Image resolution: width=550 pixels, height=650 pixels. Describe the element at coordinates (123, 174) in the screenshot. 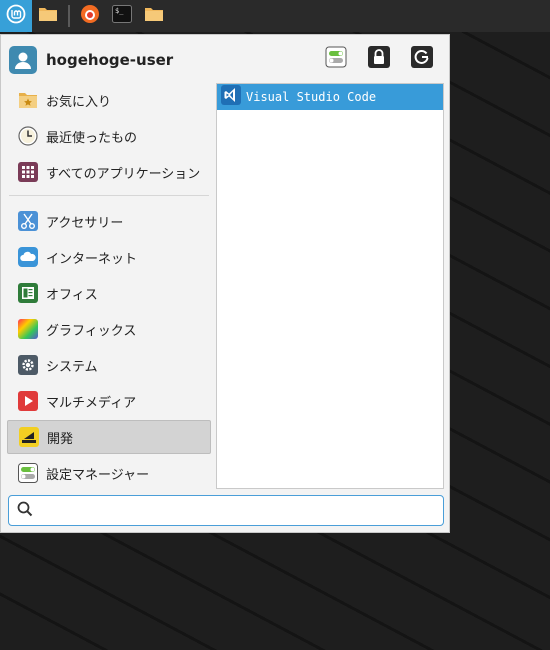

I see `category-label: すべてのアプリケーション` at that location.